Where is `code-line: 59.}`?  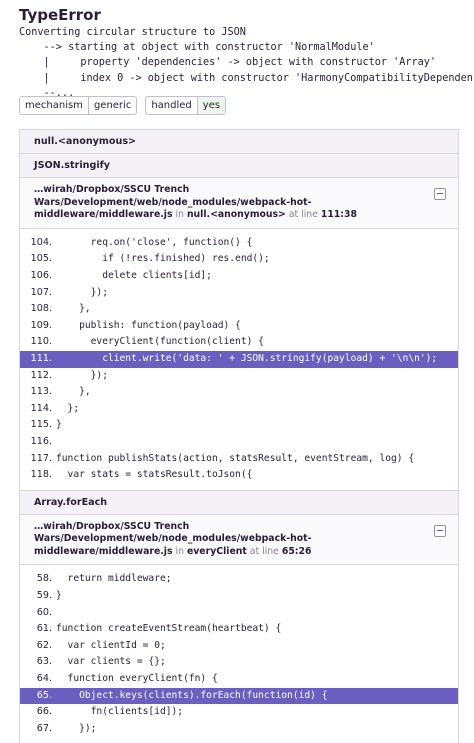 code-line: 59.} is located at coordinates (239, 596).